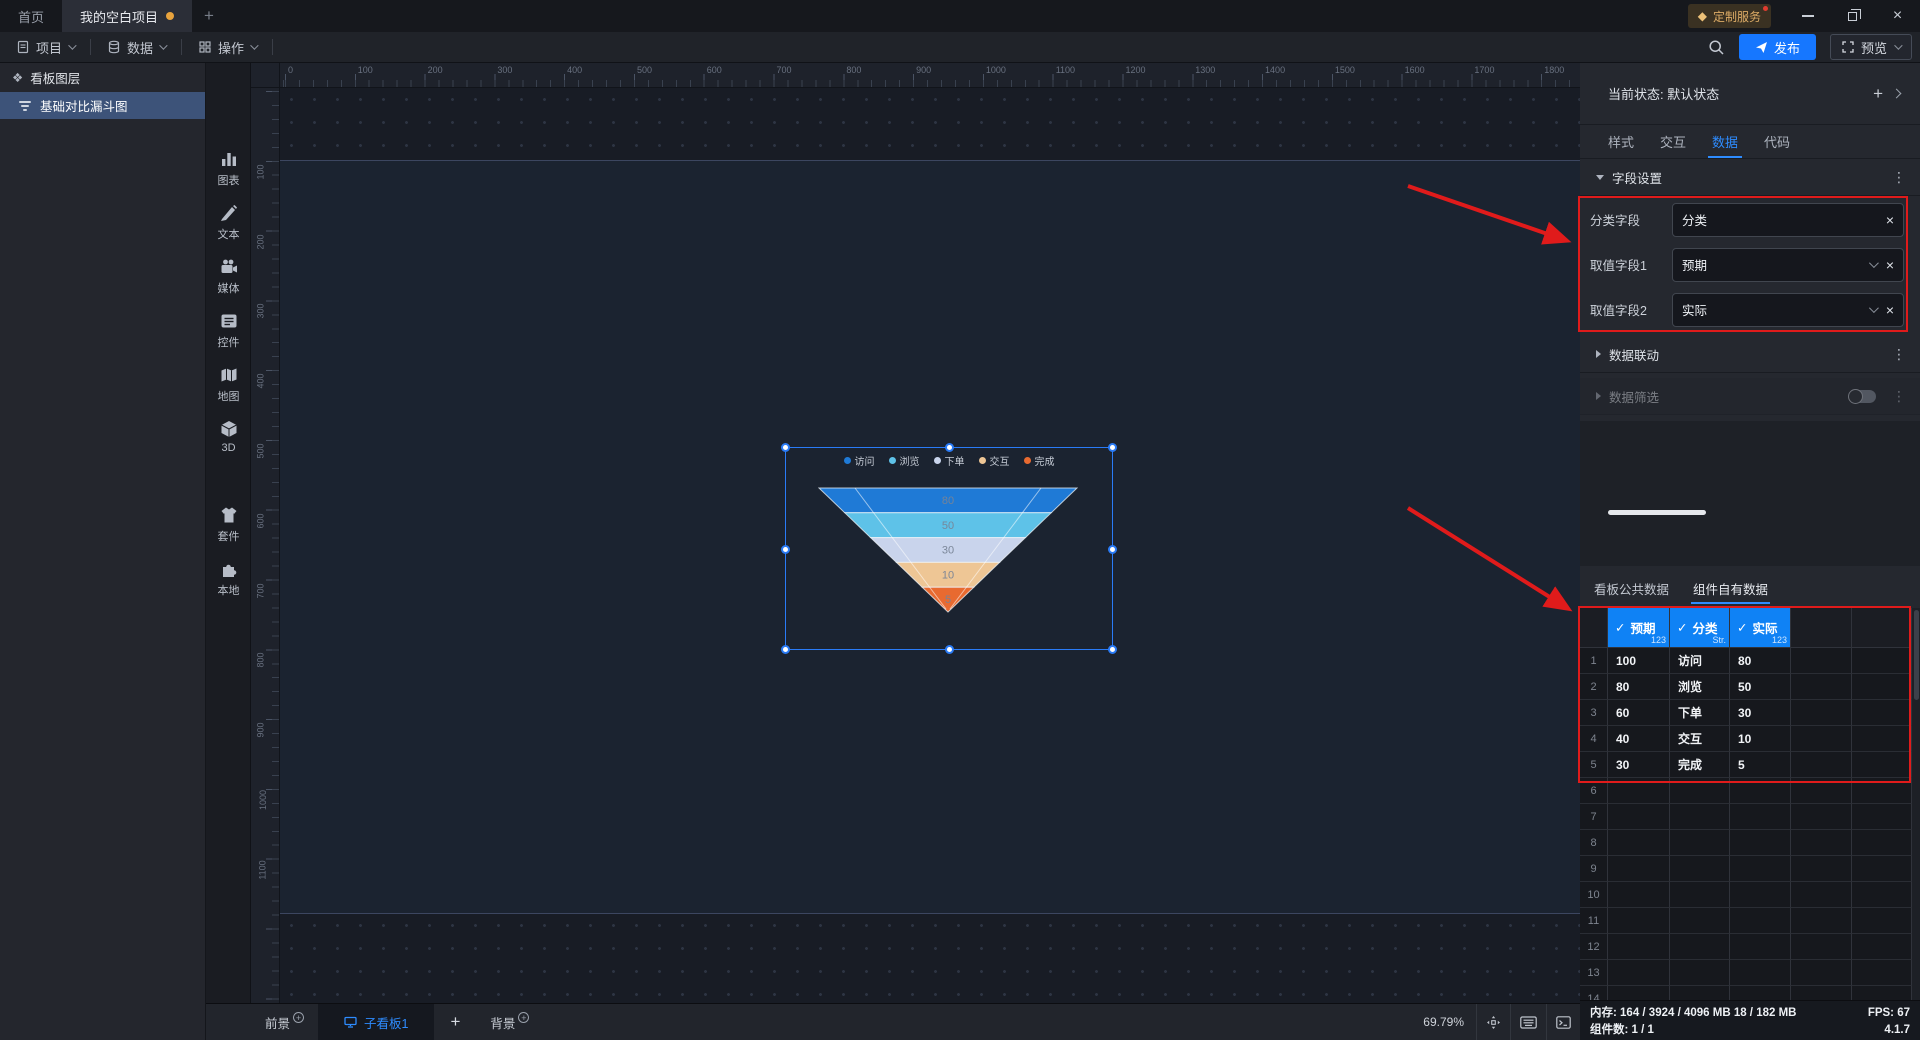 The image size is (1920, 1040). What do you see at coordinates (1760, 628) in the screenshot?
I see `column-header-实际: ✓ 实际 123` at bounding box center [1760, 628].